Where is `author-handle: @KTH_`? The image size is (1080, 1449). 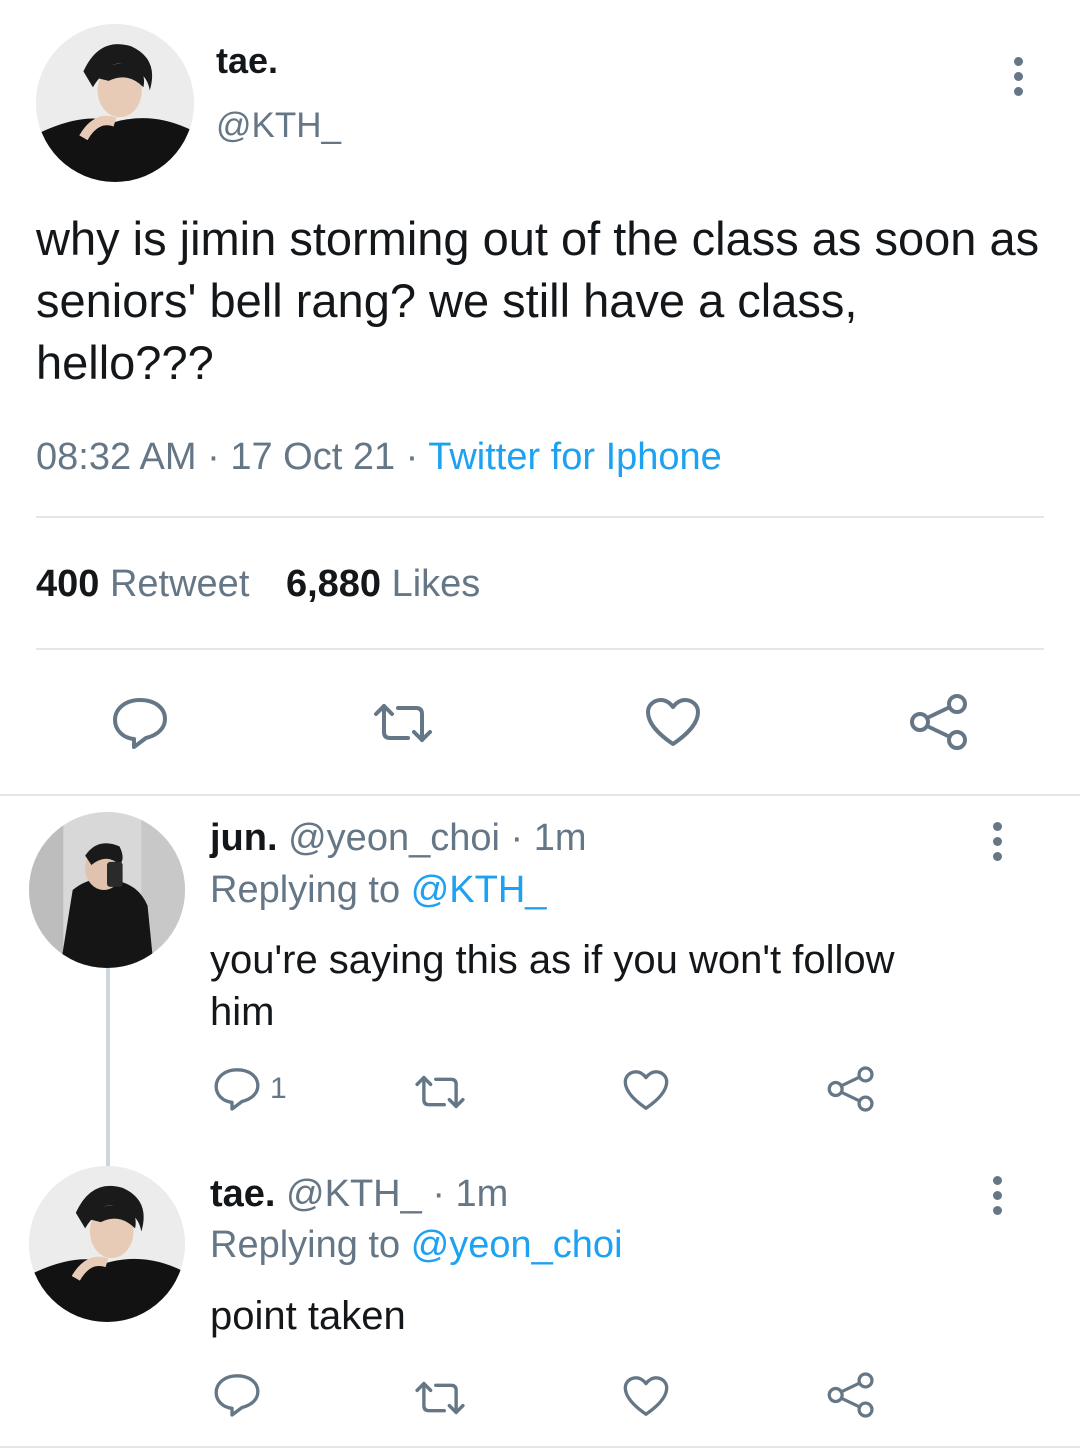 author-handle: @KTH_ is located at coordinates (278, 126).